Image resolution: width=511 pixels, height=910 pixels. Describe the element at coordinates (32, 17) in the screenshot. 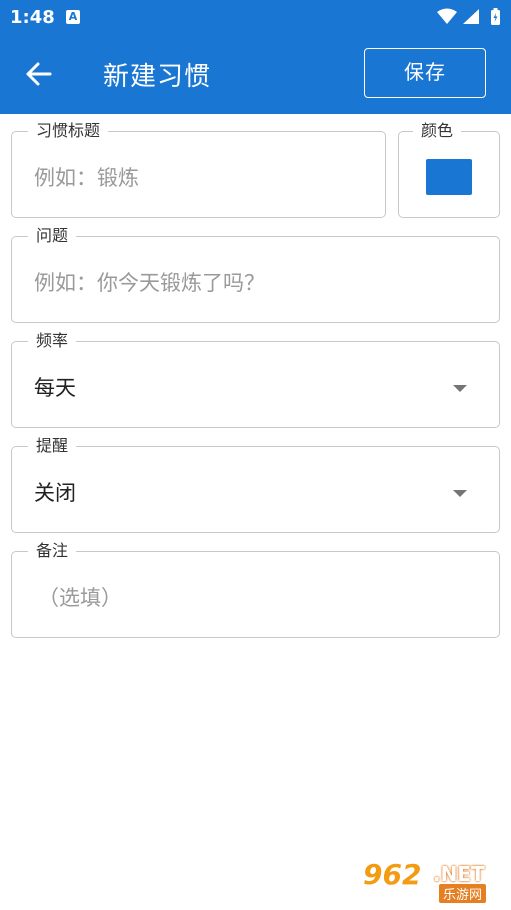

I see `status-time: 1:48` at that location.